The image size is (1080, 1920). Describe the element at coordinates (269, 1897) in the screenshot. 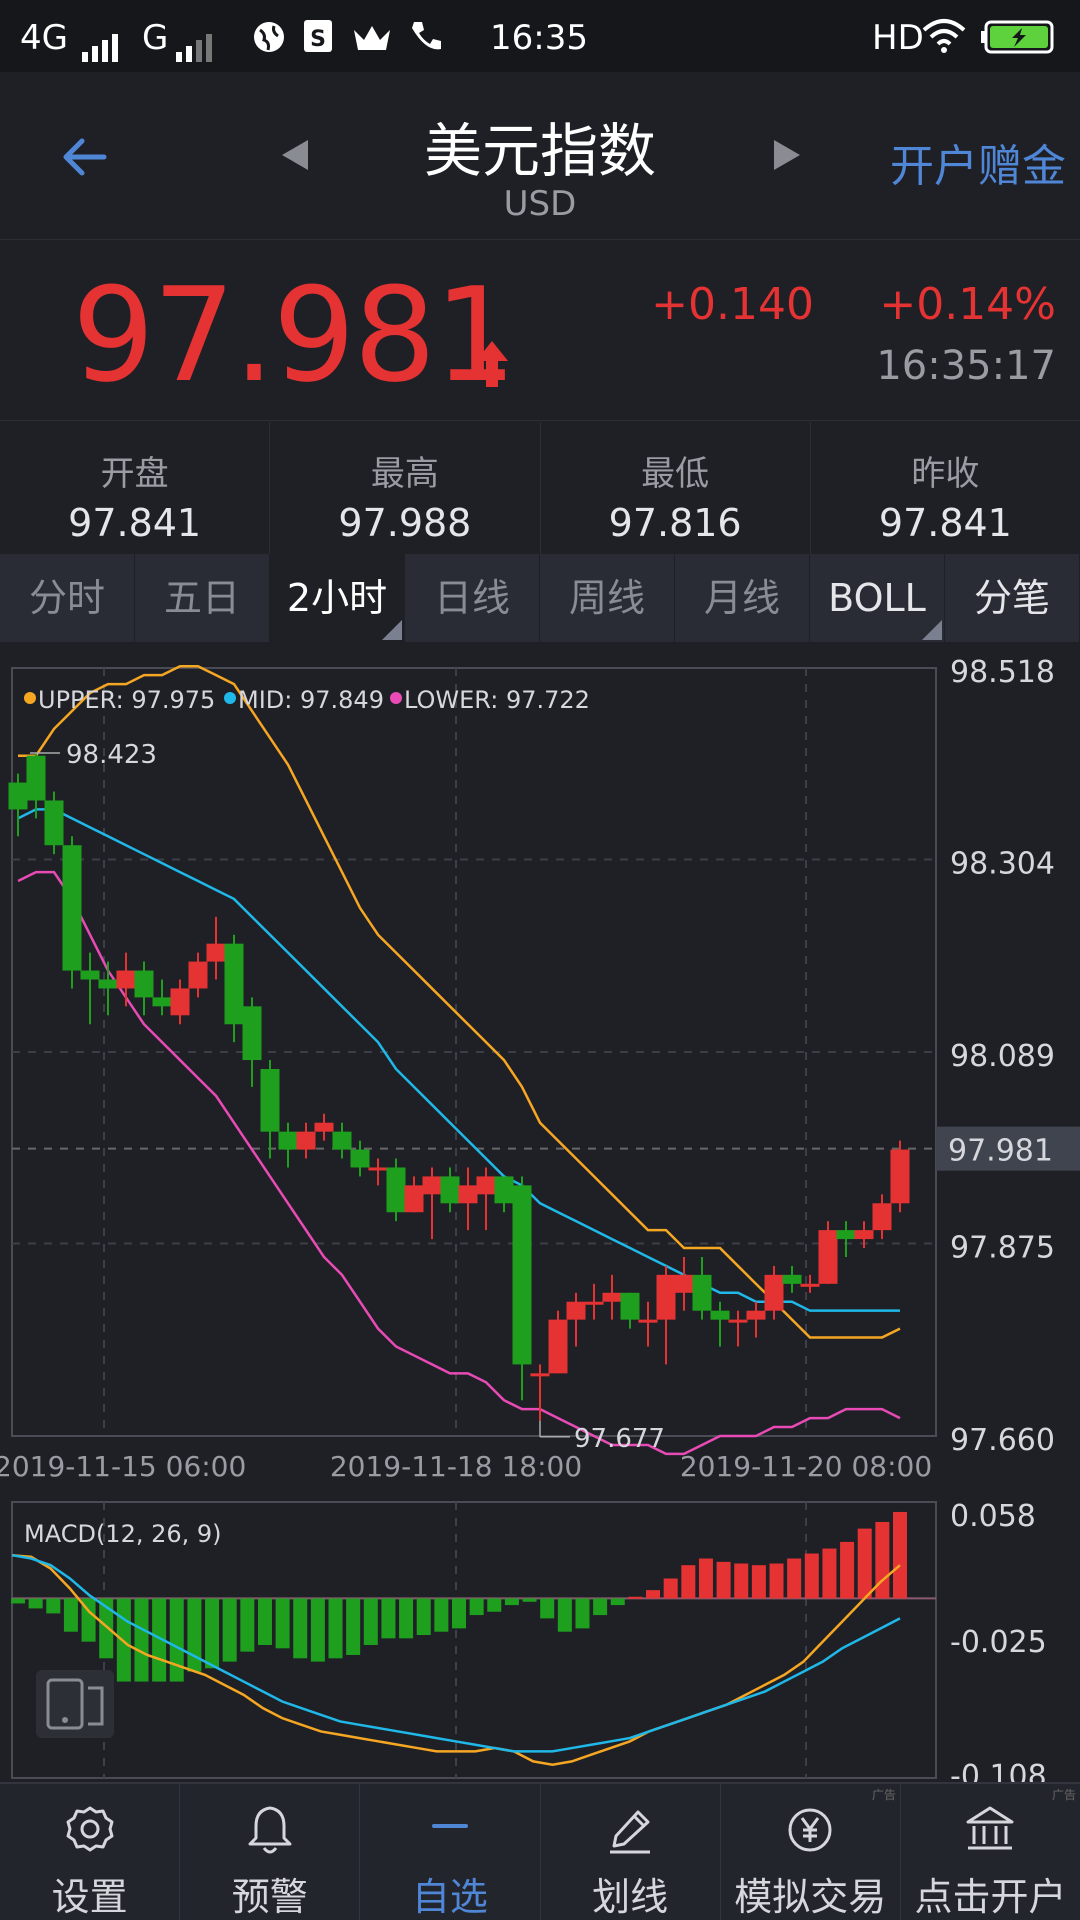

I see `nav-label: 预警` at that location.